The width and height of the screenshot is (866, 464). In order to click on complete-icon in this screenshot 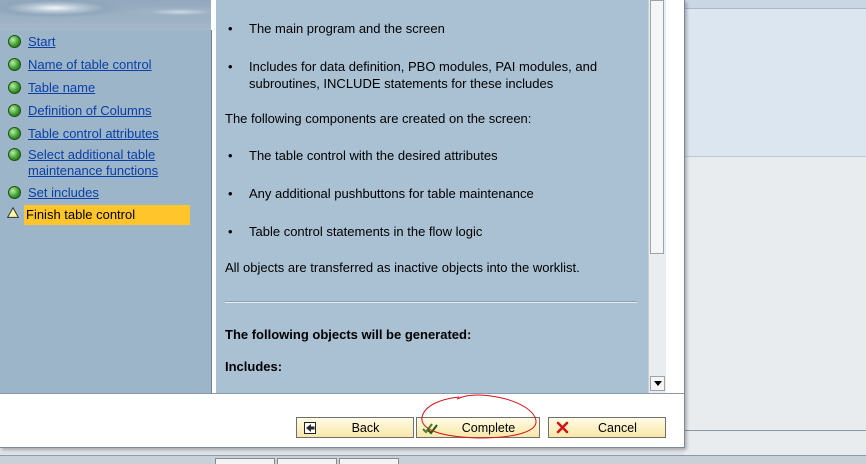, I will do `click(430, 428)`.